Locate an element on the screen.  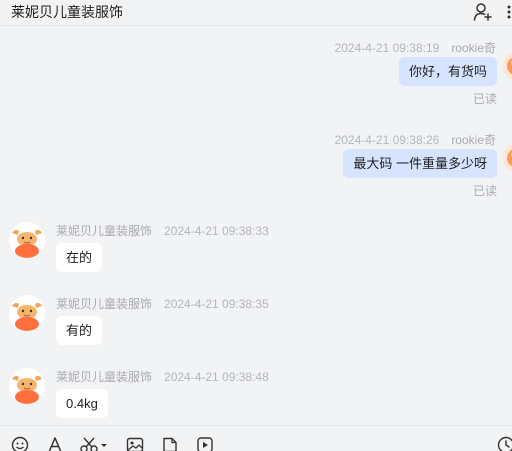
input-toolbar is located at coordinates (256, 438).